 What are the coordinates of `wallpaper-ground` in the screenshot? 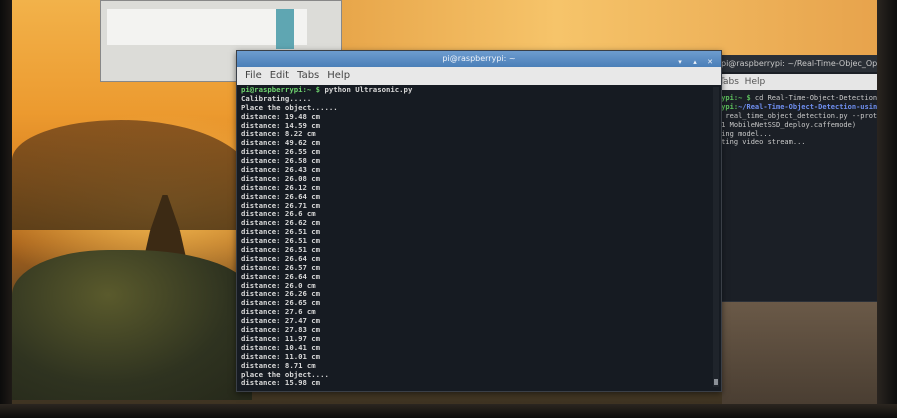 It's located at (800, 352).